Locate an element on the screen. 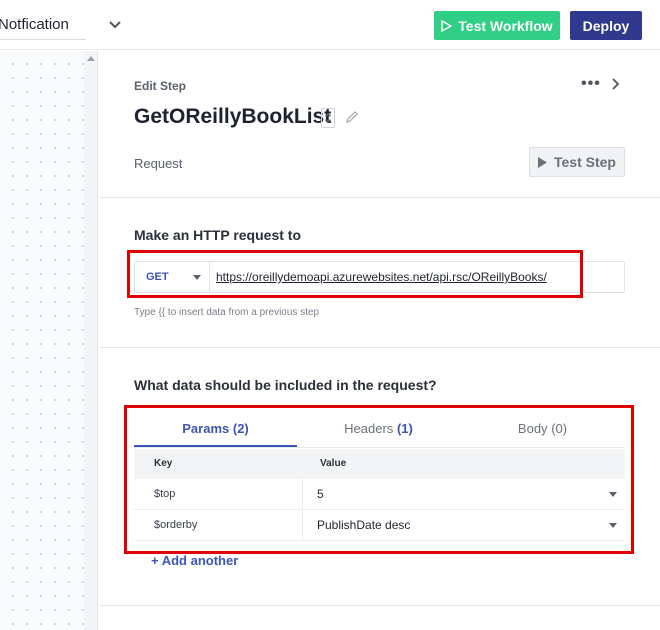 The height and width of the screenshot is (630, 660). test-workflow-label: Test Workflow is located at coordinates (505, 25).